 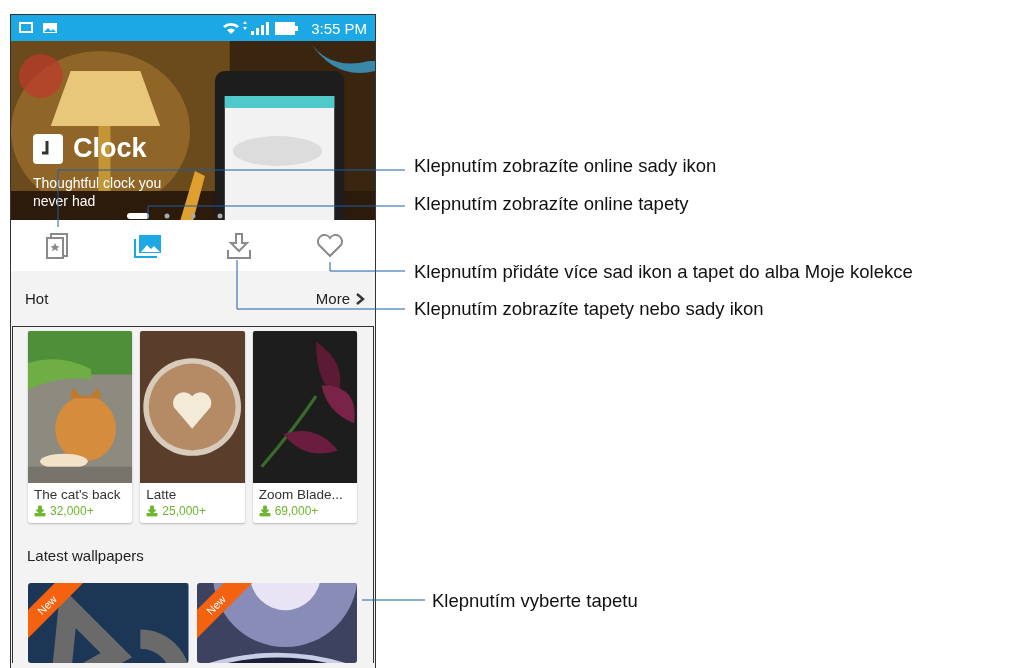 What do you see at coordinates (551, 204) in the screenshot?
I see `callout-text: Klepnutím zobrazíte online tapety` at bounding box center [551, 204].